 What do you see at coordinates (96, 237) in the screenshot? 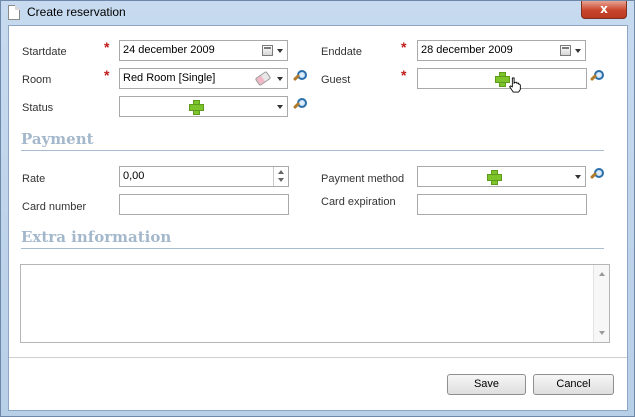
I see `extra-information-heading: Extra information` at bounding box center [96, 237].